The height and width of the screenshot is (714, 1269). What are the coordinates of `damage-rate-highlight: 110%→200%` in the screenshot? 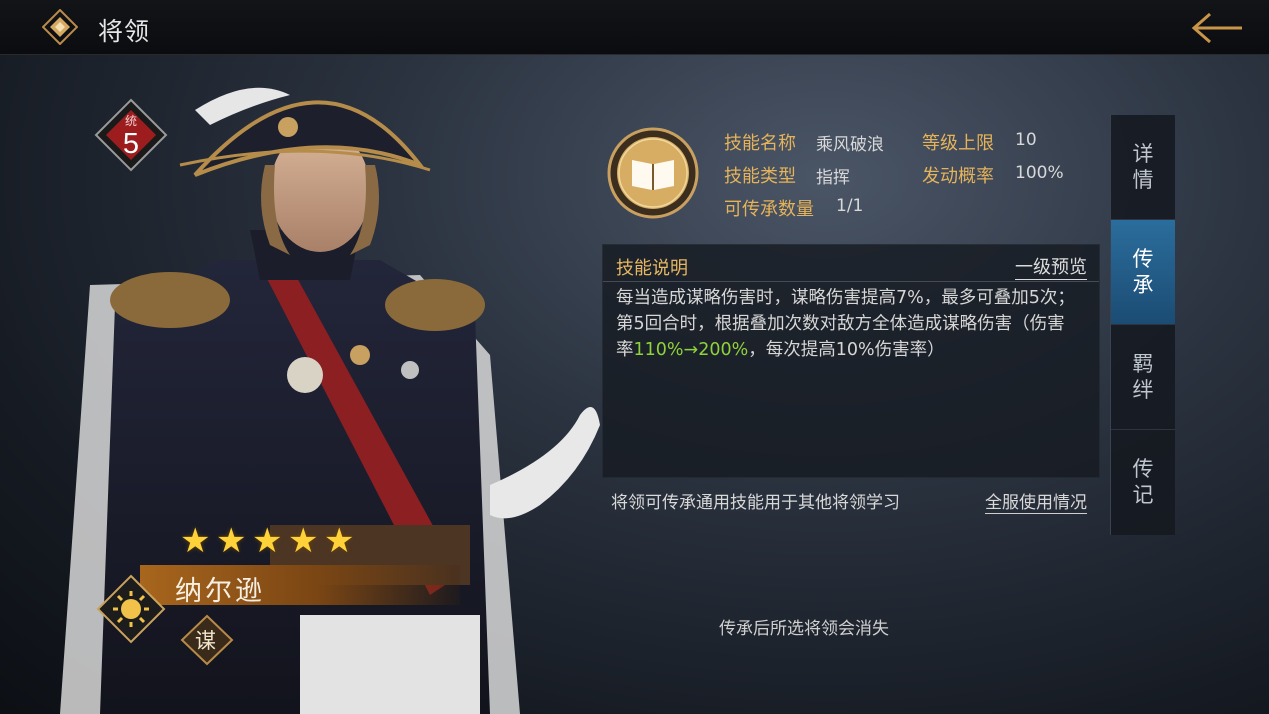 It's located at (691, 350).